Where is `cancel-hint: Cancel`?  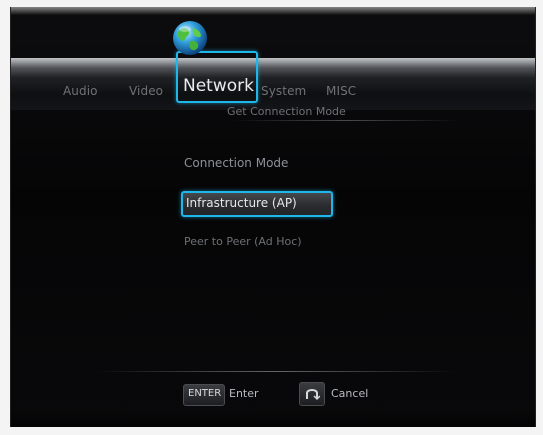 cancel-hint: Cancel is located at coordinates (350, 393).